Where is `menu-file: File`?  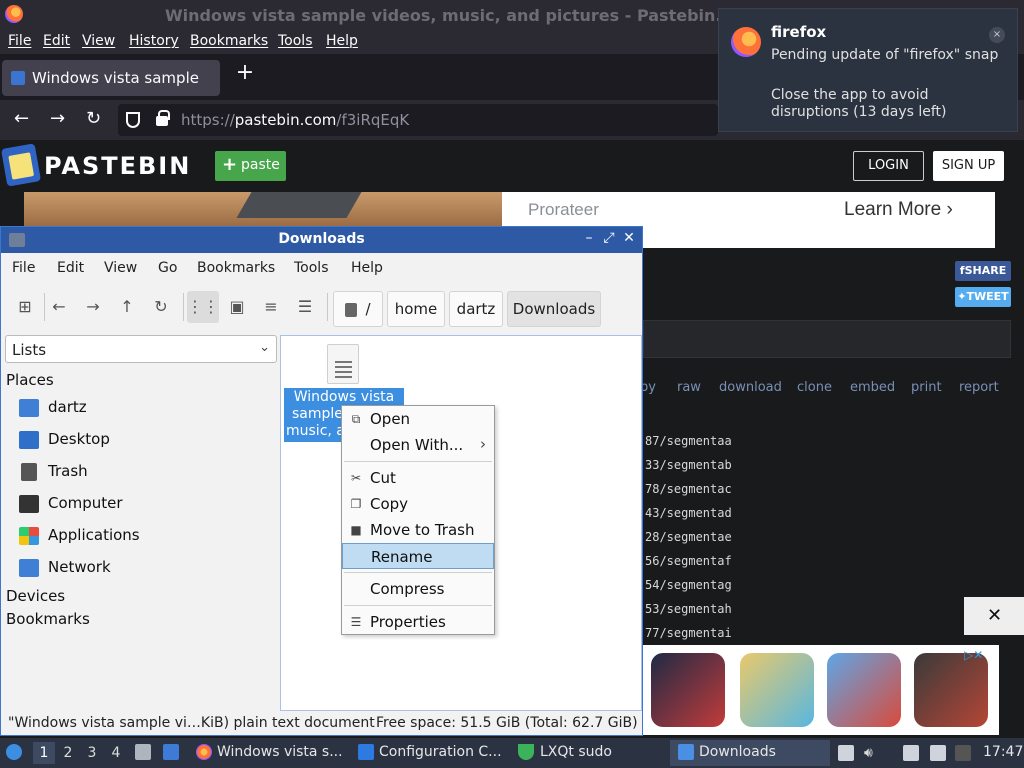 menu-file: File is located at coordinates (19, 41).